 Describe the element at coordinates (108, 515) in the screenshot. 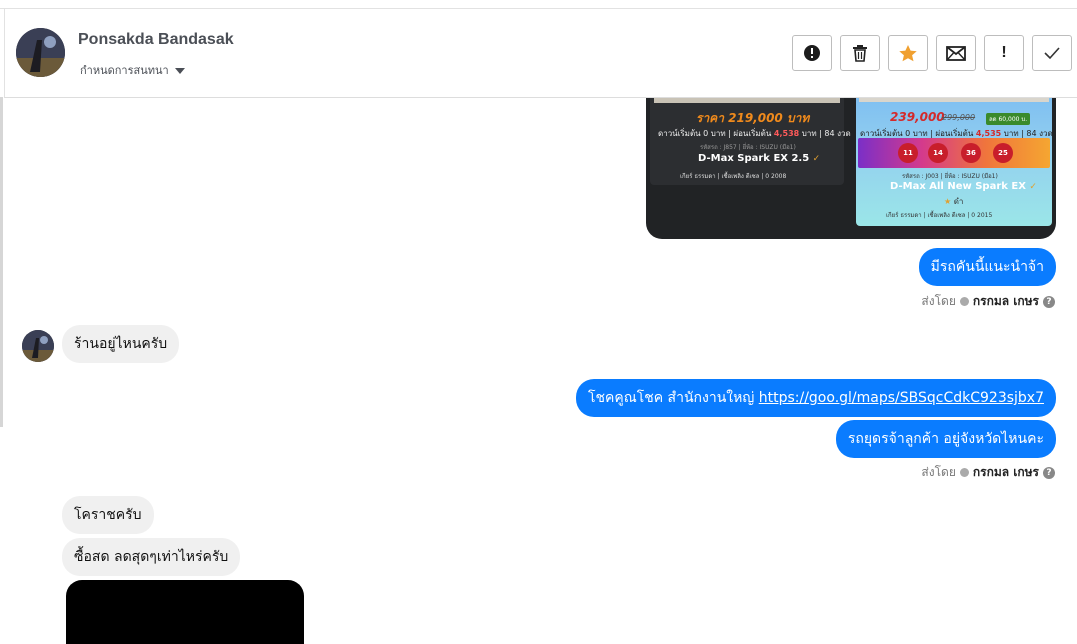

I see `message-incoming: โคราชครับ` at that location.